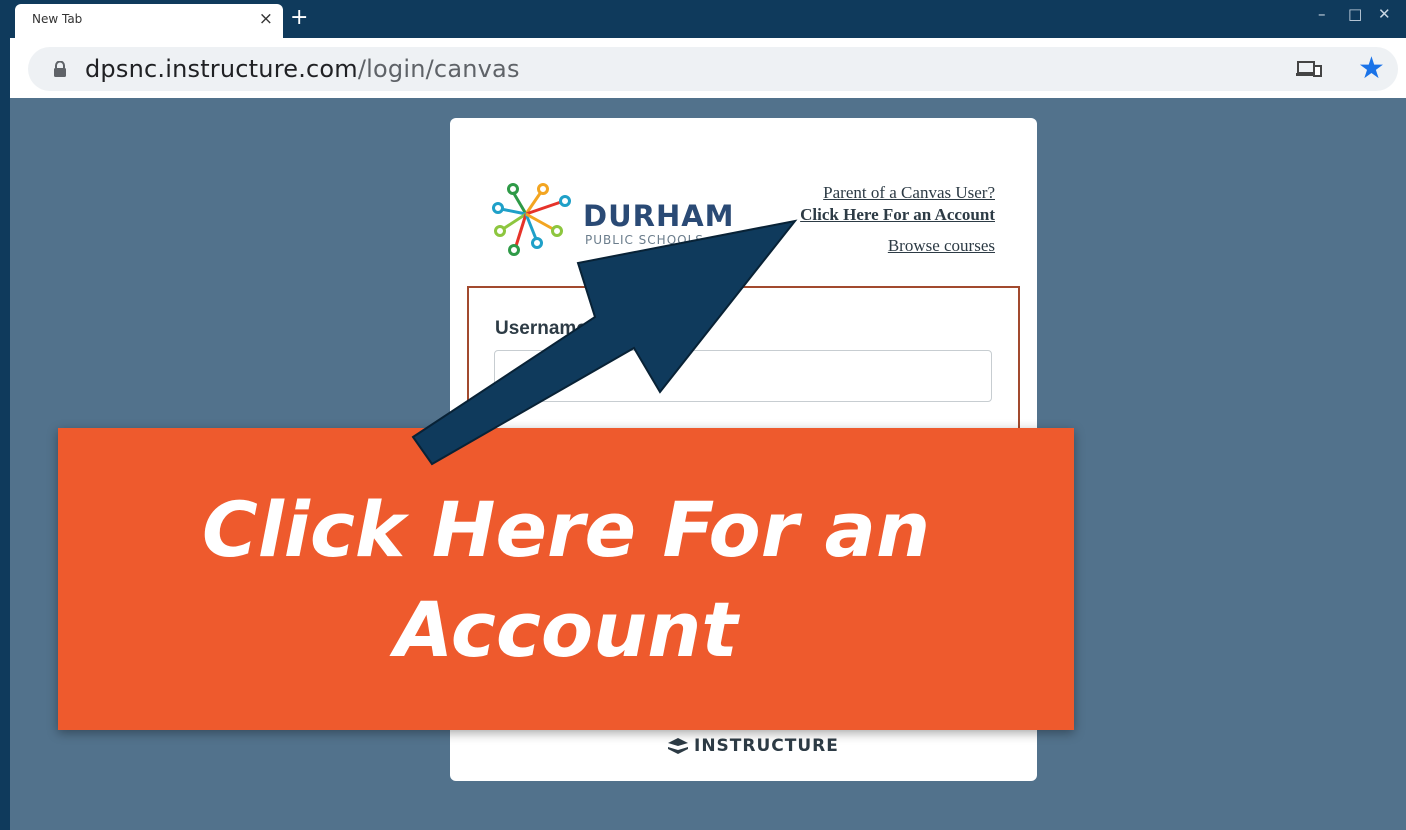 This screenshot has width=1406, height=830. What do you see at coordinates (566, 629) in the screenshot?
I see `callout-line2: Account` at bounding box center [566, 629].